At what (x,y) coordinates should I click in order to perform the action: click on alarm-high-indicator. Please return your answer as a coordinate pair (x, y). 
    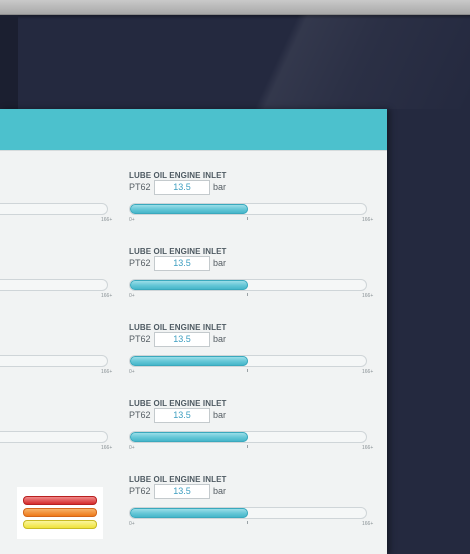
    Looking at the image, I should click on (60, 512).